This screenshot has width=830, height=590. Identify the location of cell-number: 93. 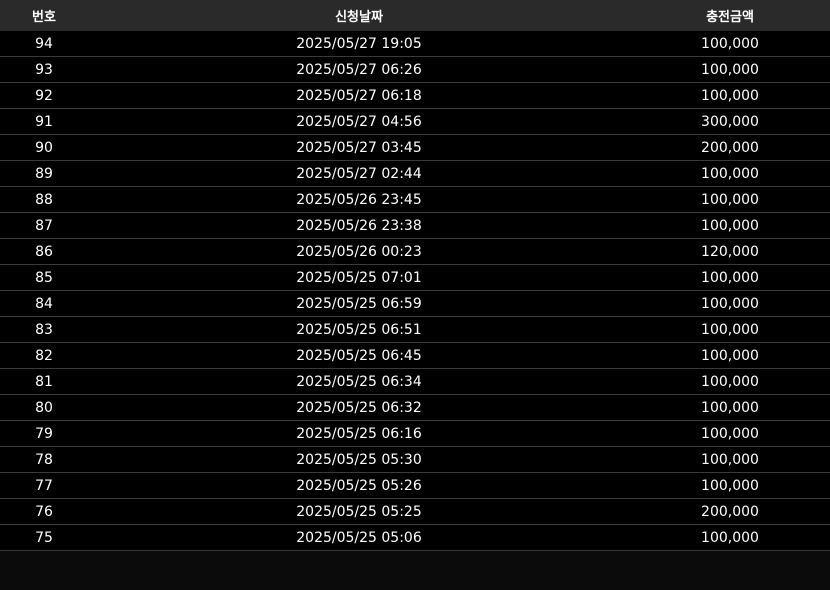
(44, 69).